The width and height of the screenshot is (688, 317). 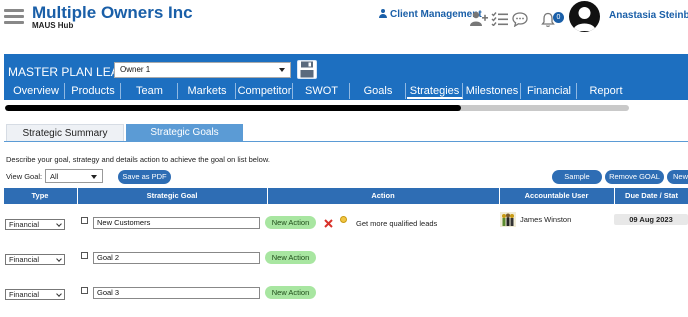 I want to click on column-header-due-date: Due Date / Stat, so click(x=651, y=196).